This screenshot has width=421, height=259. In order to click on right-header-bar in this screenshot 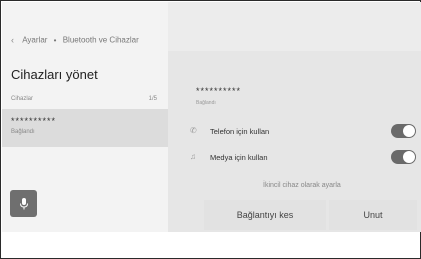, I will do `click(294, 26)`.